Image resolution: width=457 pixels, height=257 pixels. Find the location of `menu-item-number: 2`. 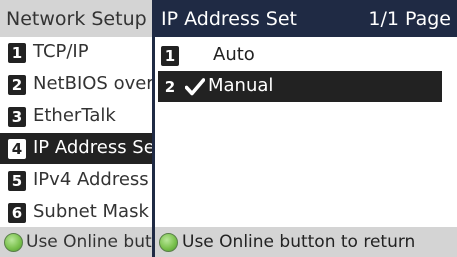

menu-item-number: 2 is located at coordinates (17, 85).